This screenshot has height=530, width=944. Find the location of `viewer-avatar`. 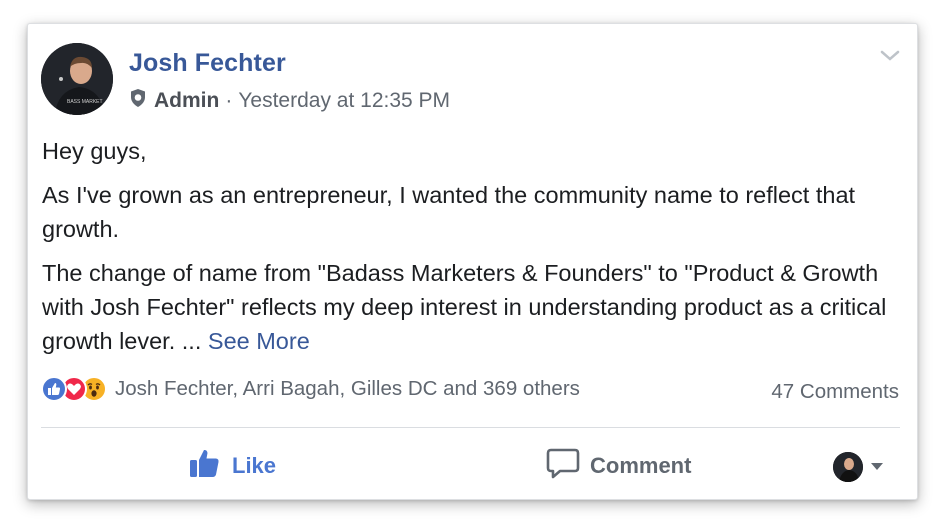

viewer-avatar is located at coordinates (848, 467).